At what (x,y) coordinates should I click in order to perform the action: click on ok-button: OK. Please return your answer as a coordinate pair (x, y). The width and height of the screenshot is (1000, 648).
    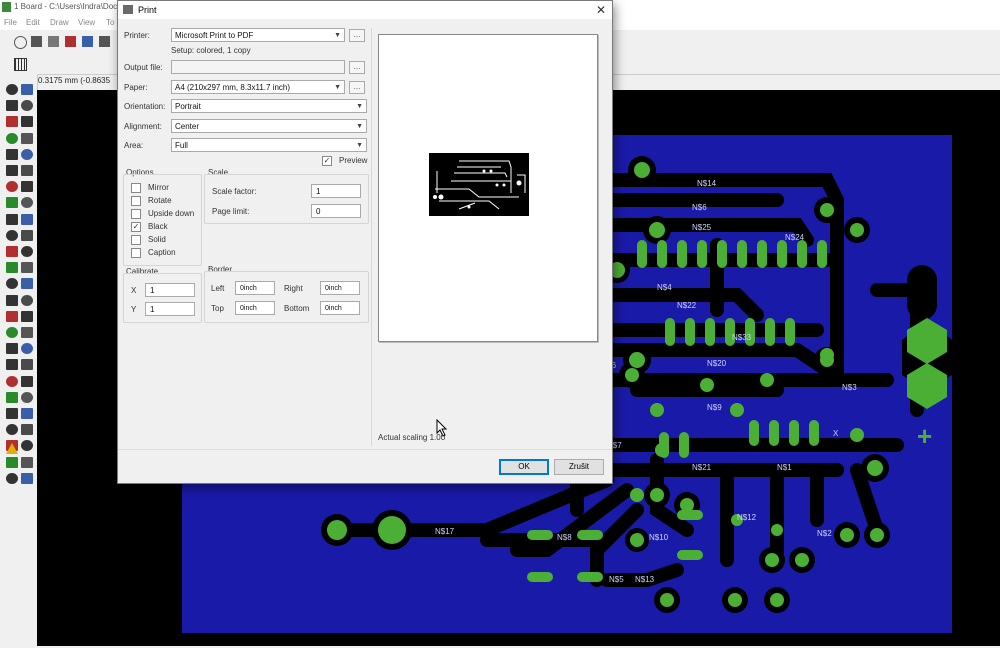
    Looking at the image, I should click on (524, 467).